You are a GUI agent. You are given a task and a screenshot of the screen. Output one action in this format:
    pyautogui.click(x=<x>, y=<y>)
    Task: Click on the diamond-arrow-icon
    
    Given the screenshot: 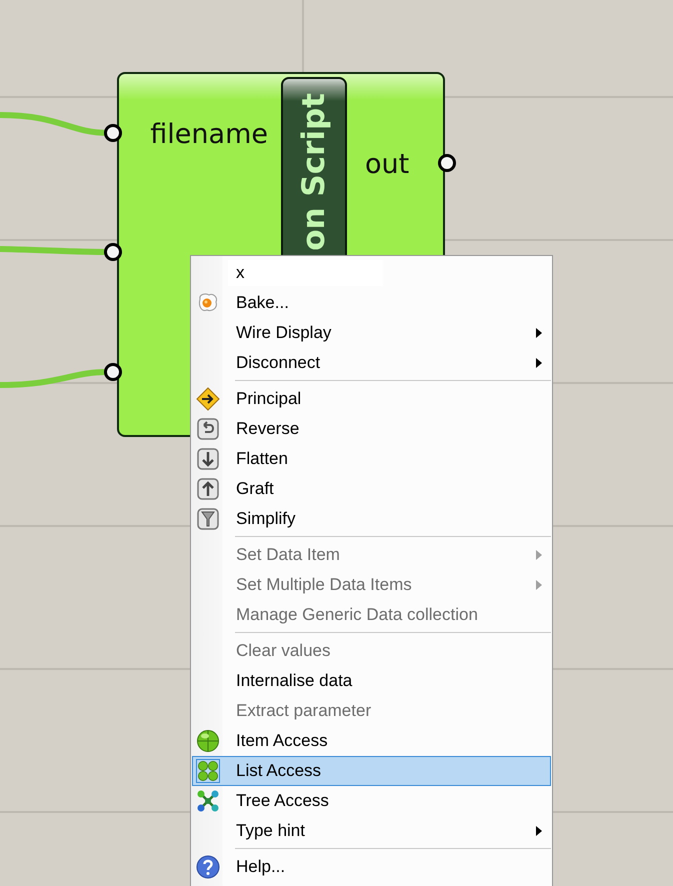 What is the action you would take?
    pyautogui.click(x=208, y=399)
    